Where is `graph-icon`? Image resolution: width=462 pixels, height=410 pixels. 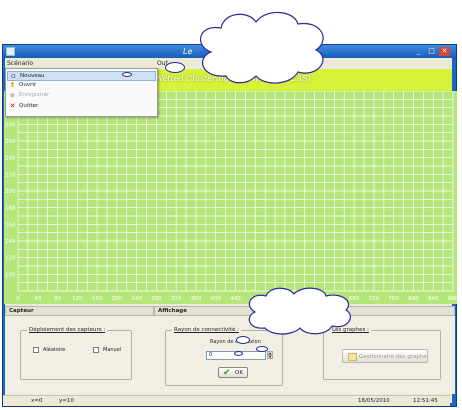
graph-icon is located at coordinates (352, 357).